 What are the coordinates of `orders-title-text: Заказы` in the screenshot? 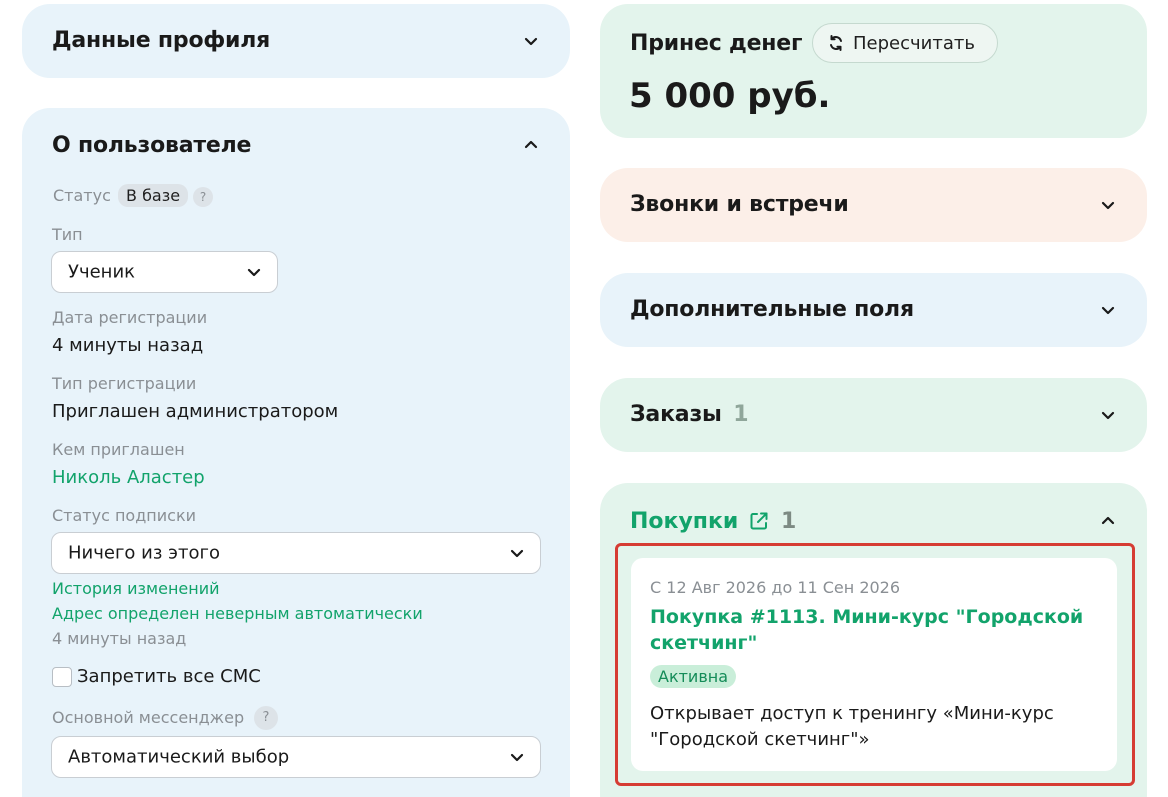 It's located at (676, 414).